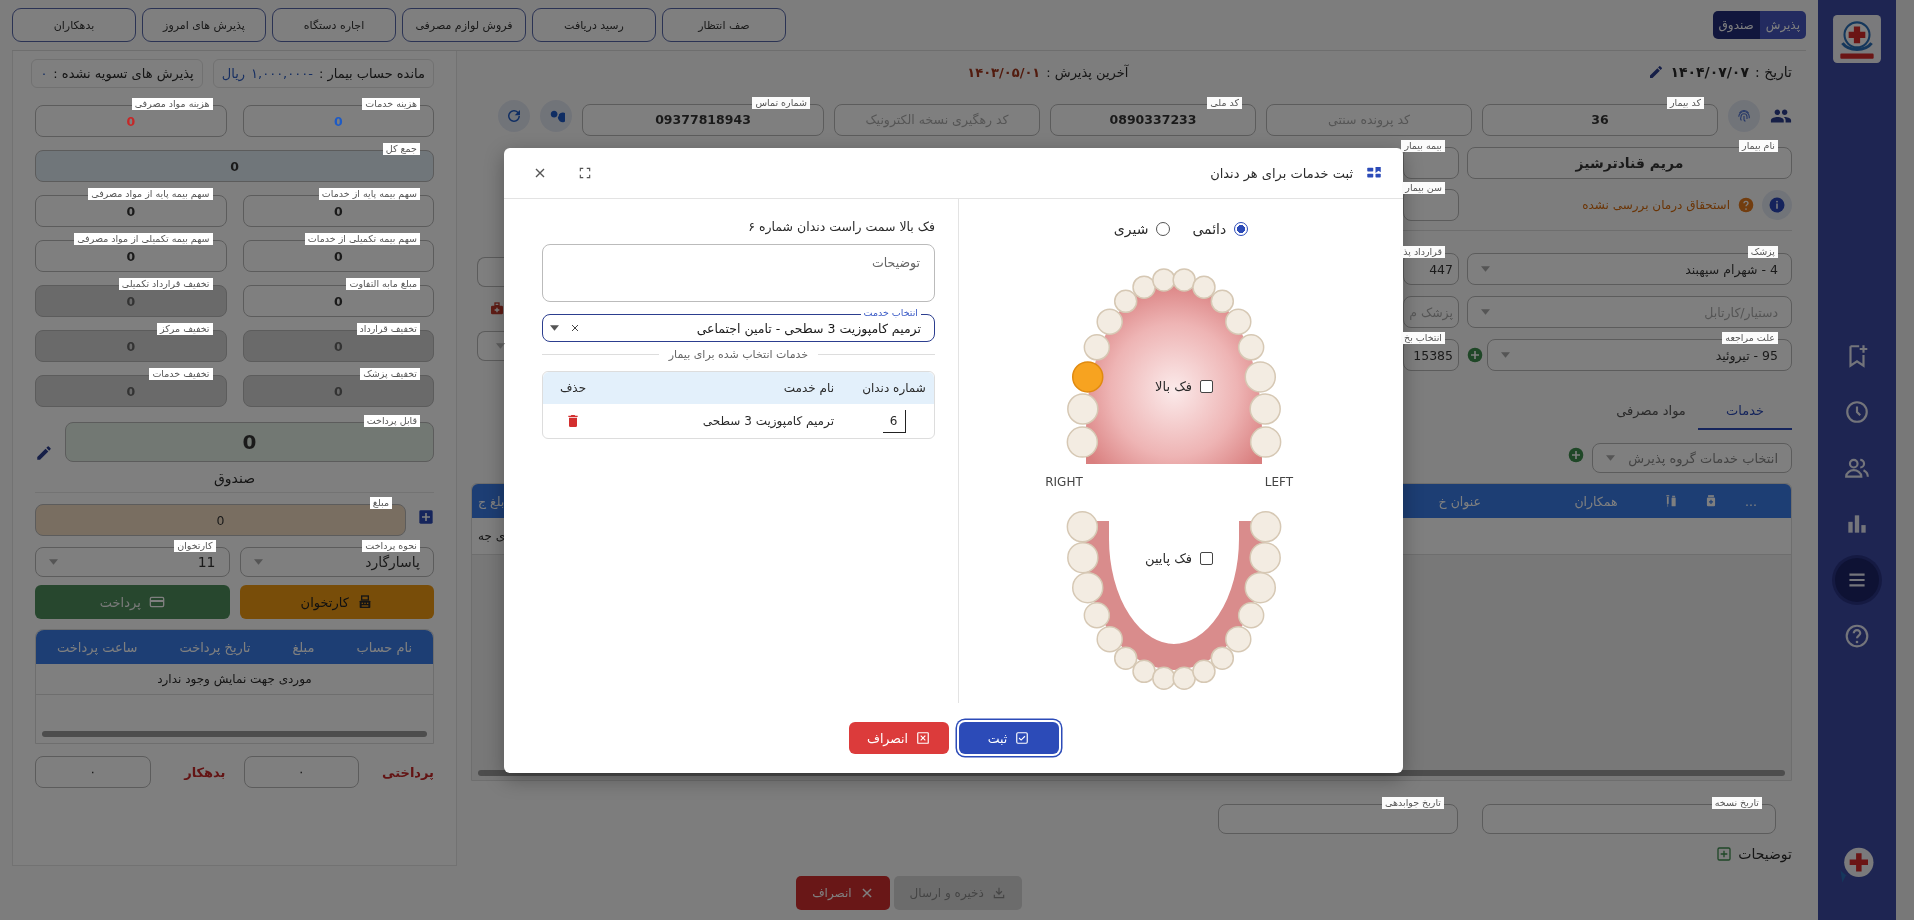 The image size is (1914, 920). What do you see at coordinates (1423, 188) in the screenshot?
I see `field-label: سن بیمار` at bounding box center [1423, 188].